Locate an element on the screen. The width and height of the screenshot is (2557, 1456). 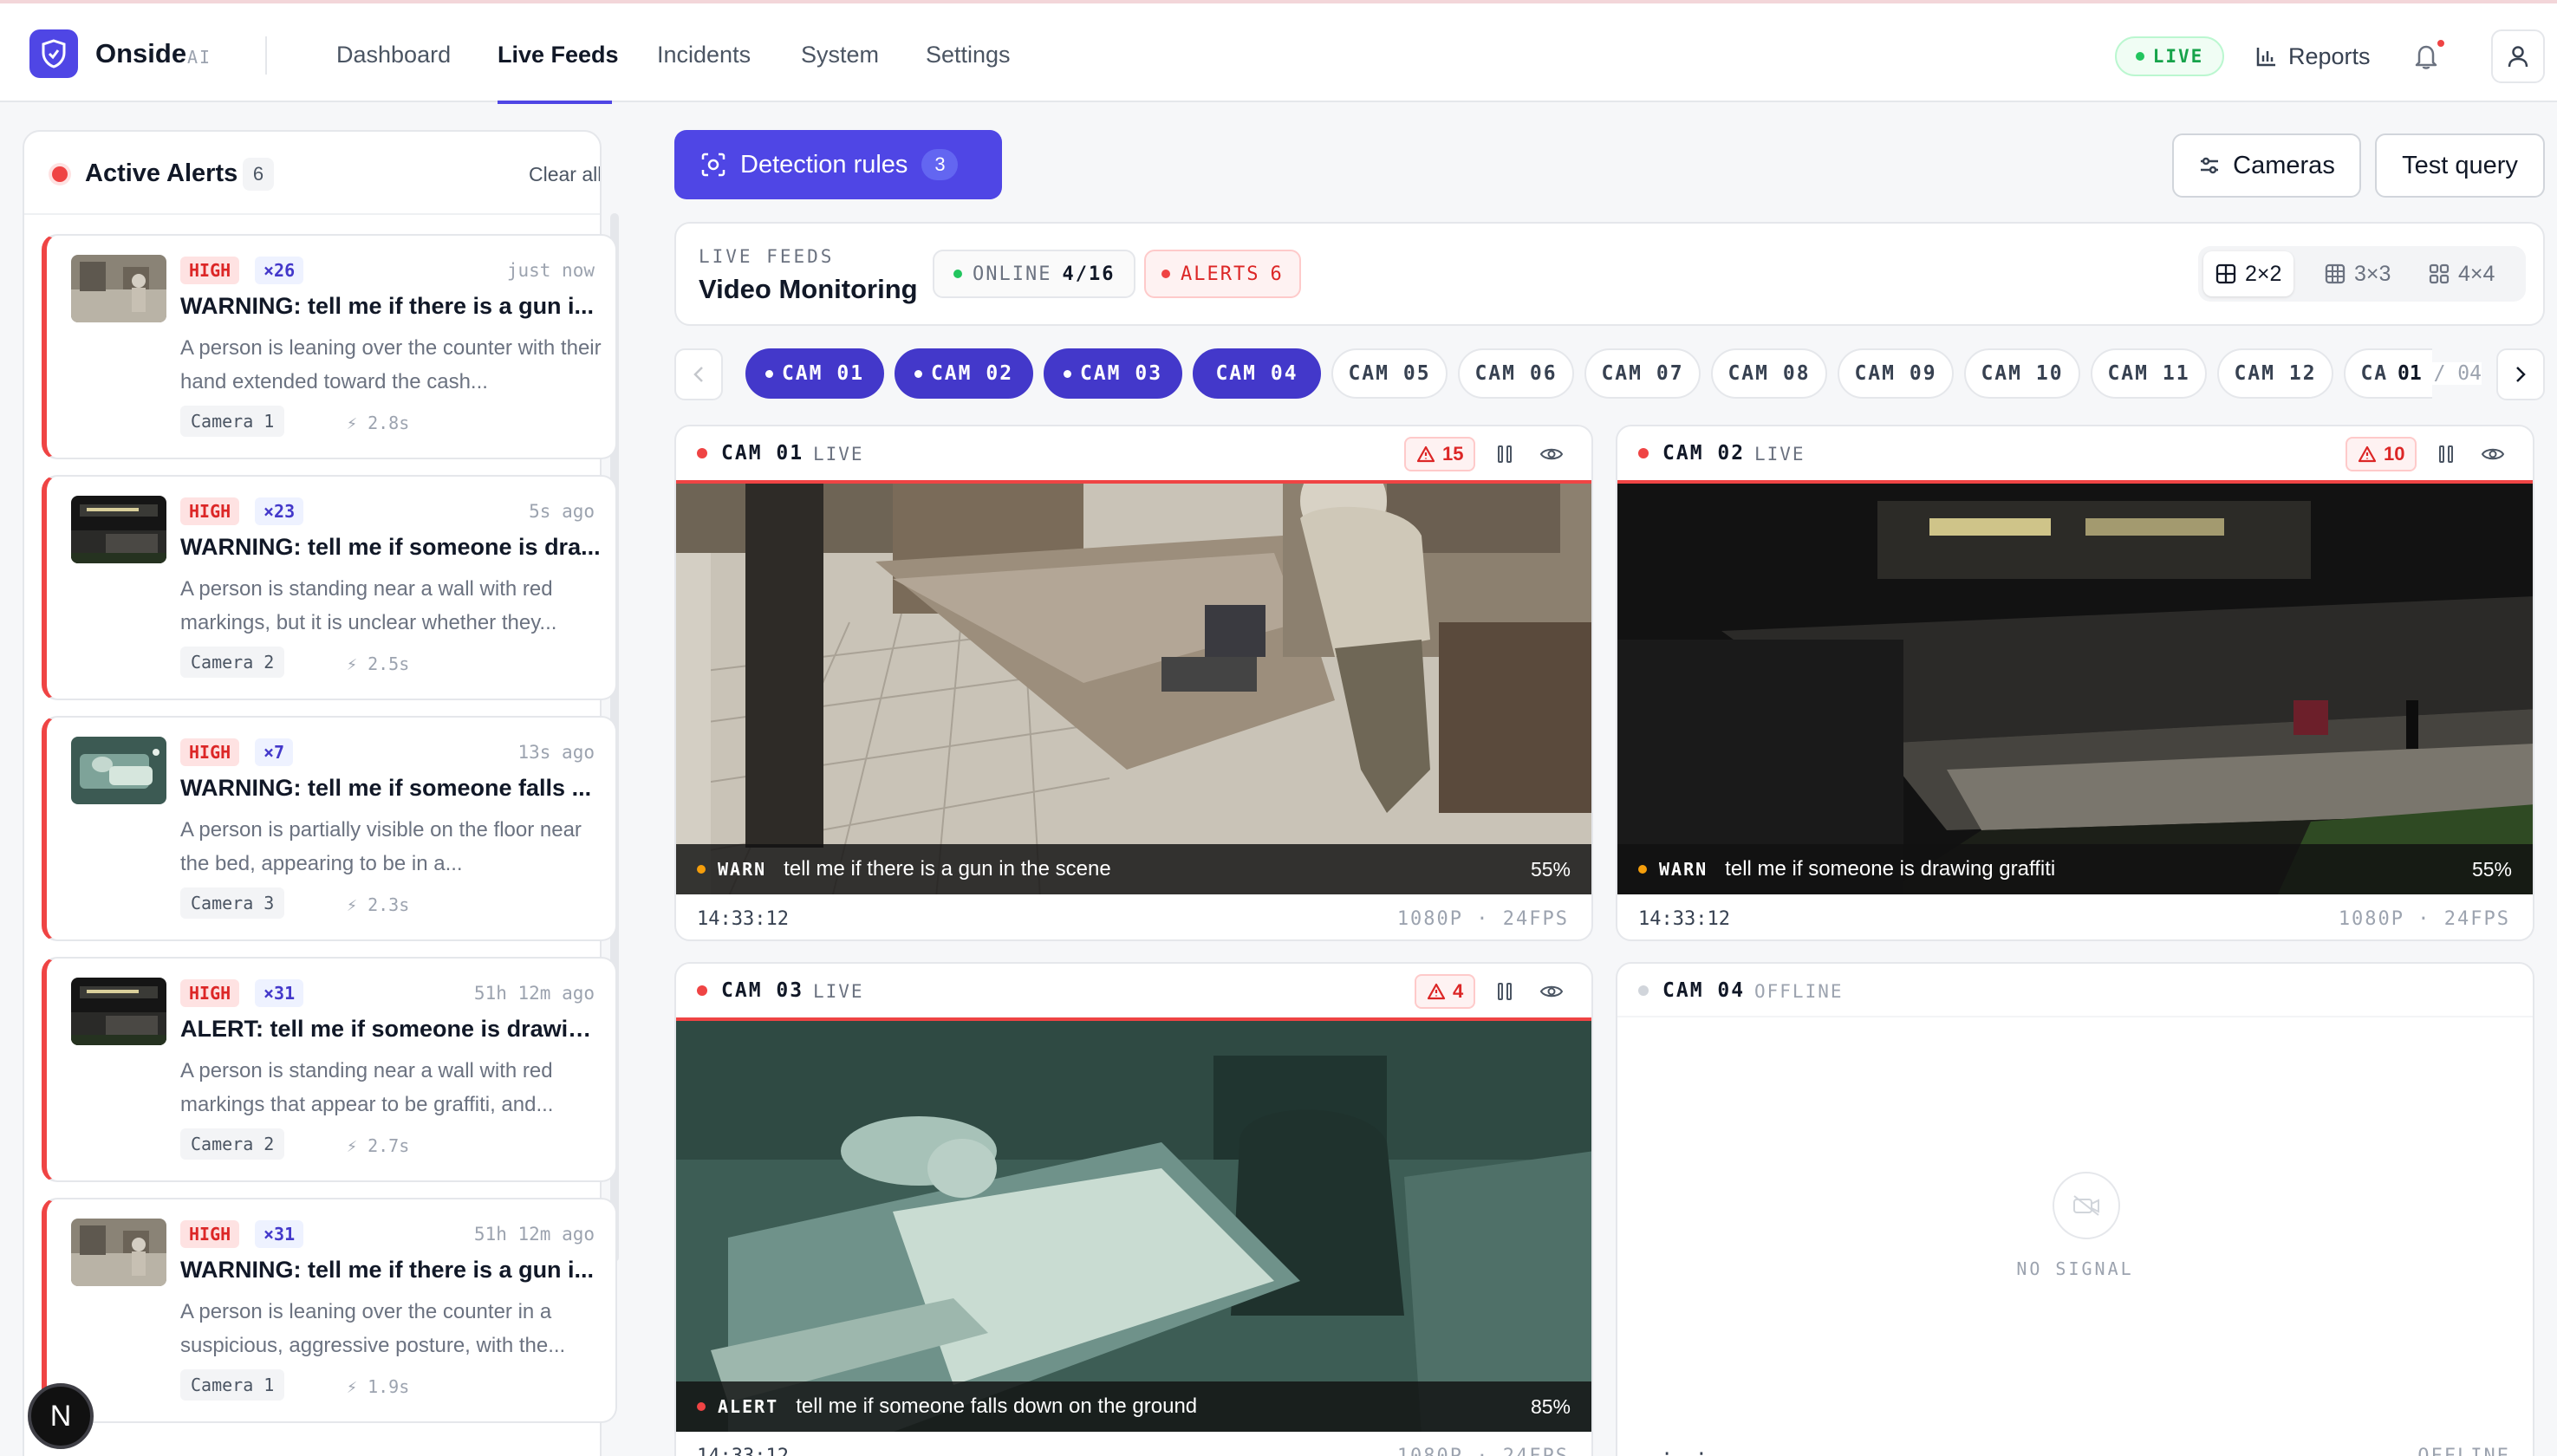
camera-alert-badge: 10 is located at coordinates (2381, 454).